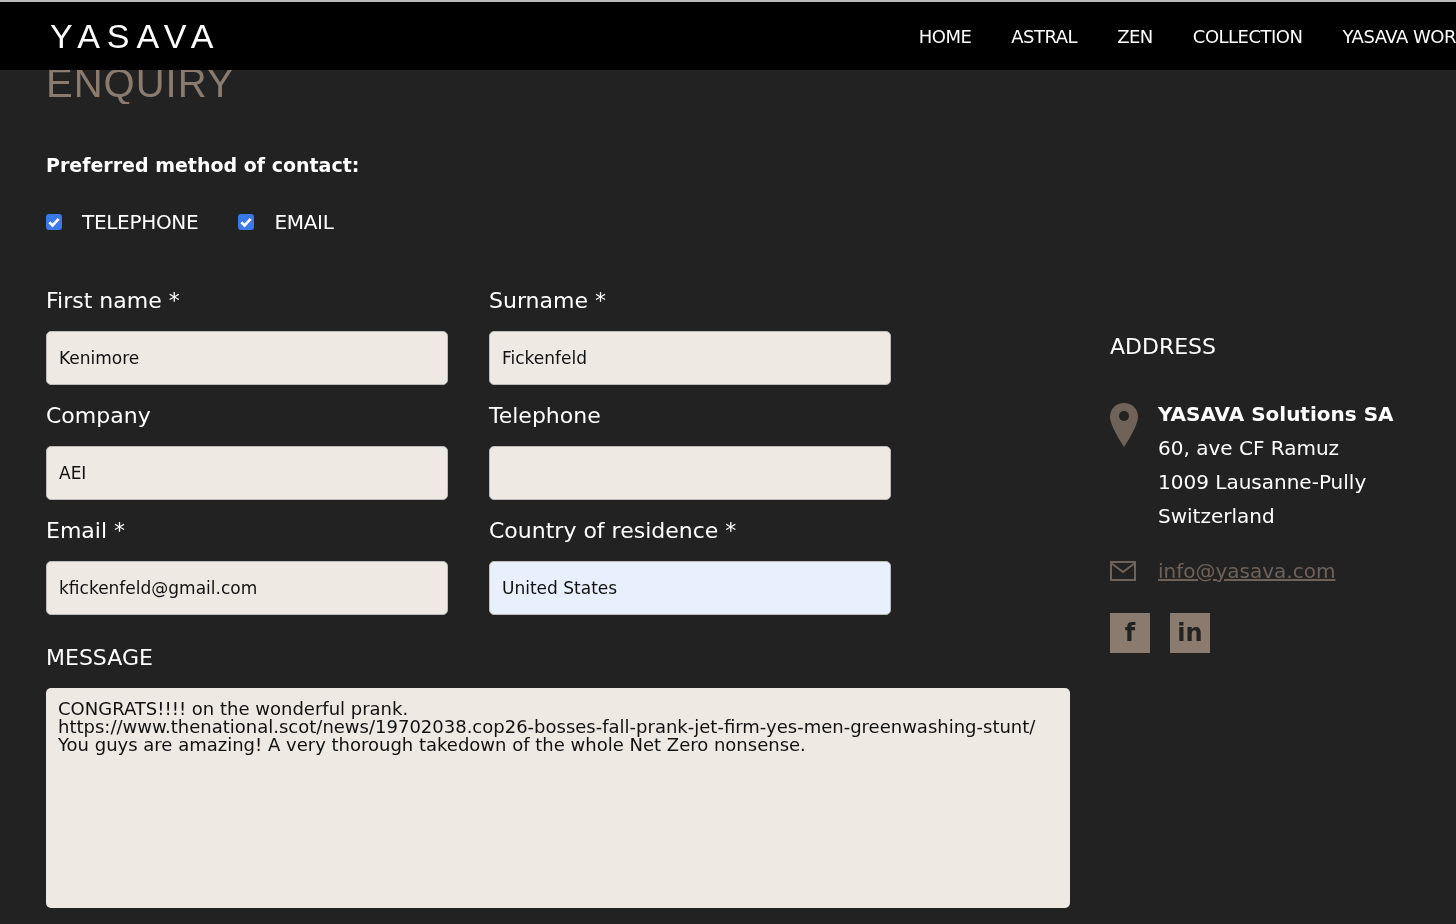  What do you see at coordinates (1217, 516) in the screenshot?
I see `address-line: Switzerland` at bounding box center [1217, 516].